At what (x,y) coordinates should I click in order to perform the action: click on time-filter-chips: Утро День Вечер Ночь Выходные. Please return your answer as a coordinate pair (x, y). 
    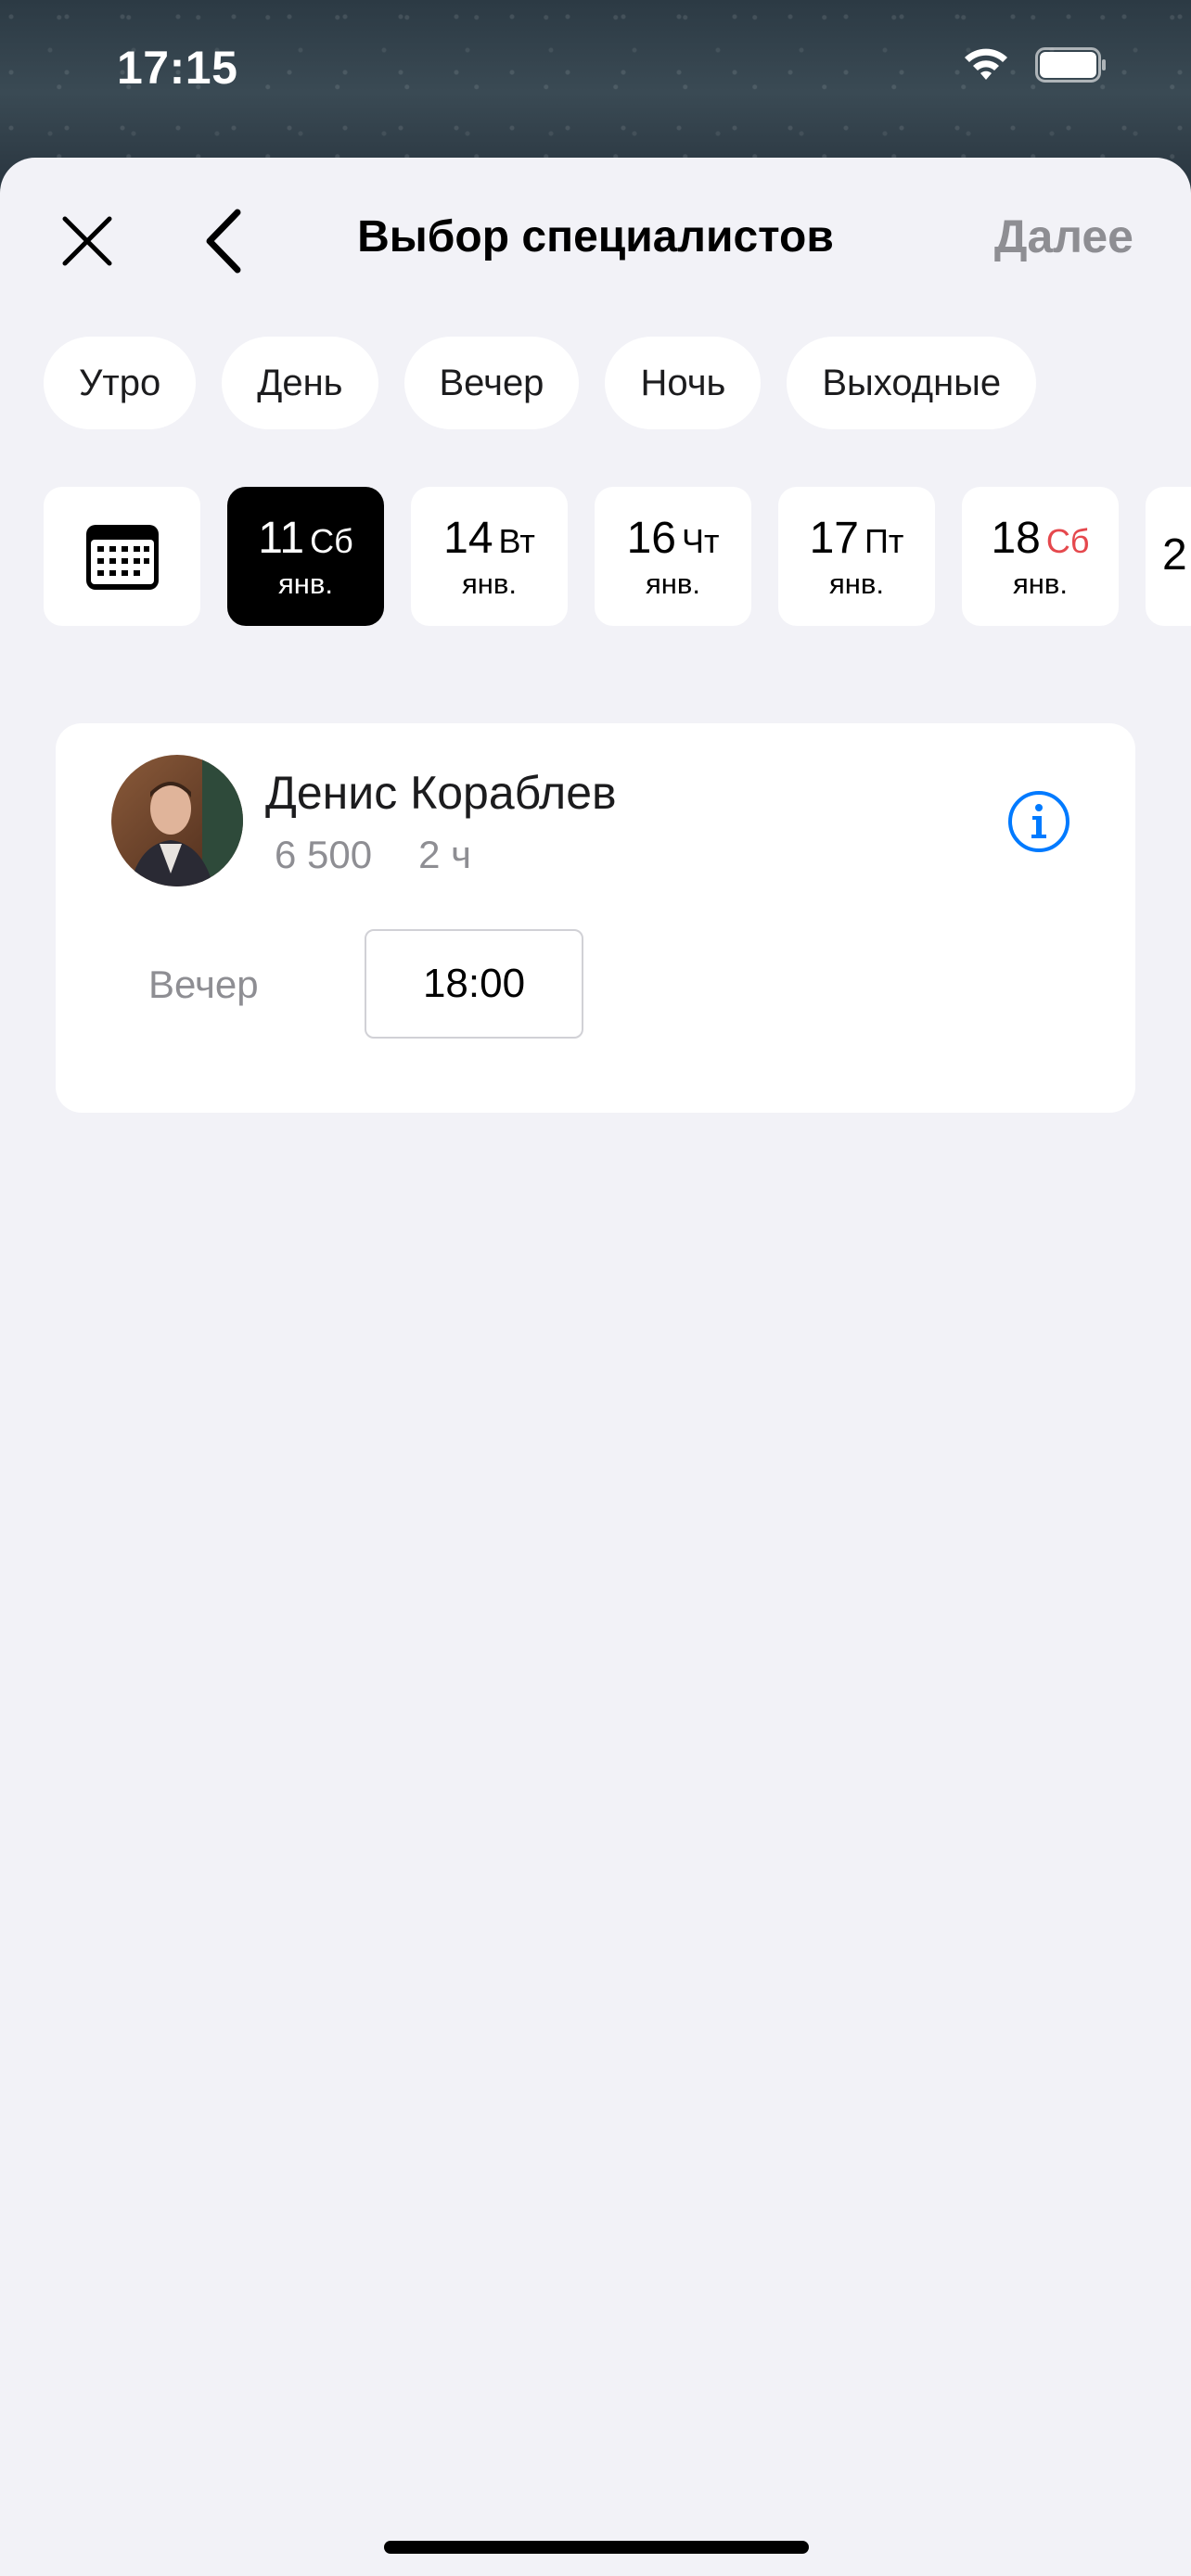
    Looking at the image, I should click on (540, 383).